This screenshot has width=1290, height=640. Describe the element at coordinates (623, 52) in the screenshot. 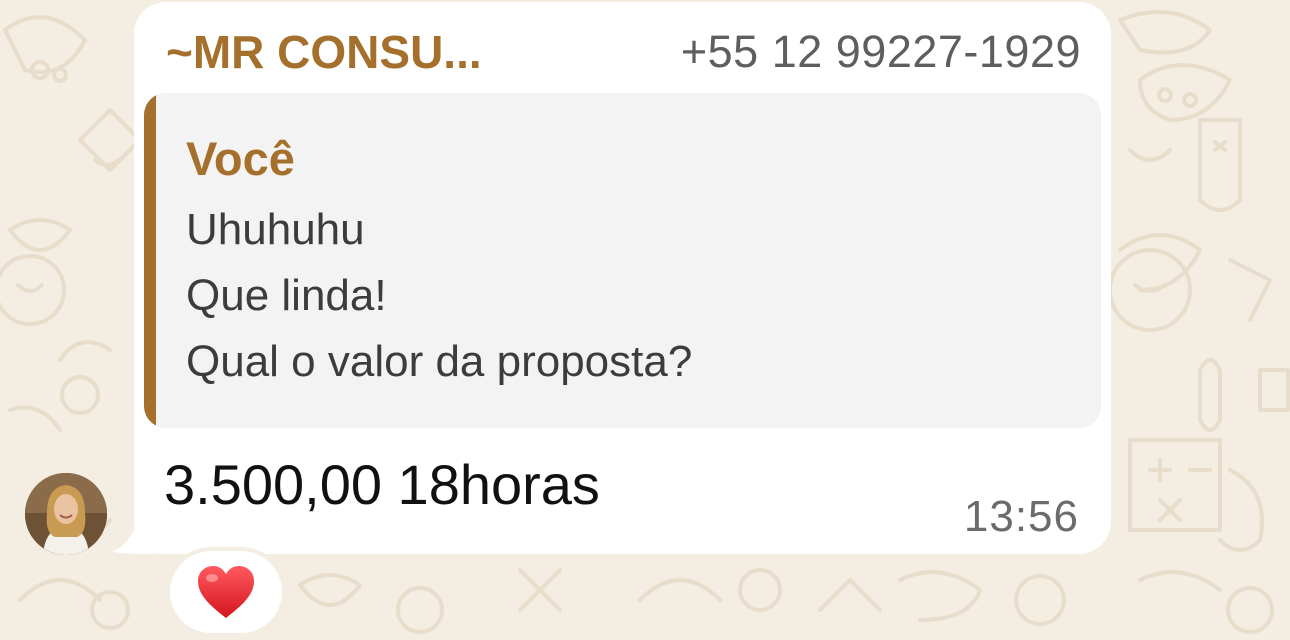

I see `sender-row: ~MR CONSU... +55 12 99227-1929` at that location.